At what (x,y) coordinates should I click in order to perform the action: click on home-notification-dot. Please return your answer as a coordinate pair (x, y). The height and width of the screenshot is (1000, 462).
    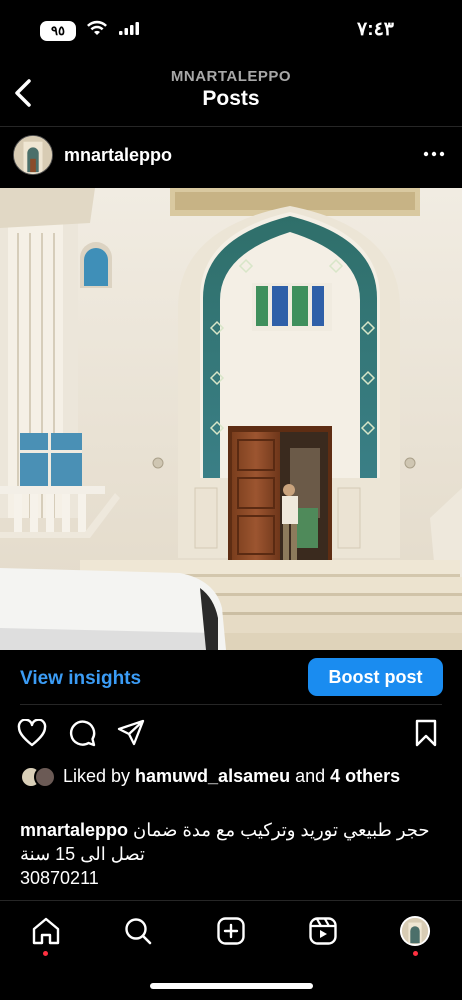
    Looking at the image, I should click on (45, 953).